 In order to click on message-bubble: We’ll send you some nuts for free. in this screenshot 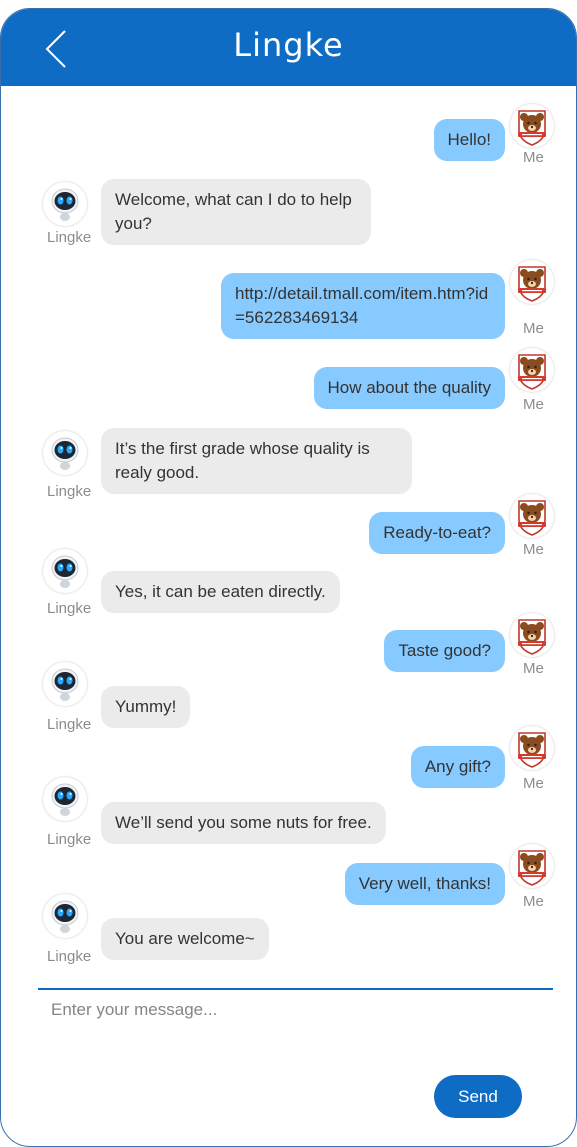, I will do `click(243, 823)`.